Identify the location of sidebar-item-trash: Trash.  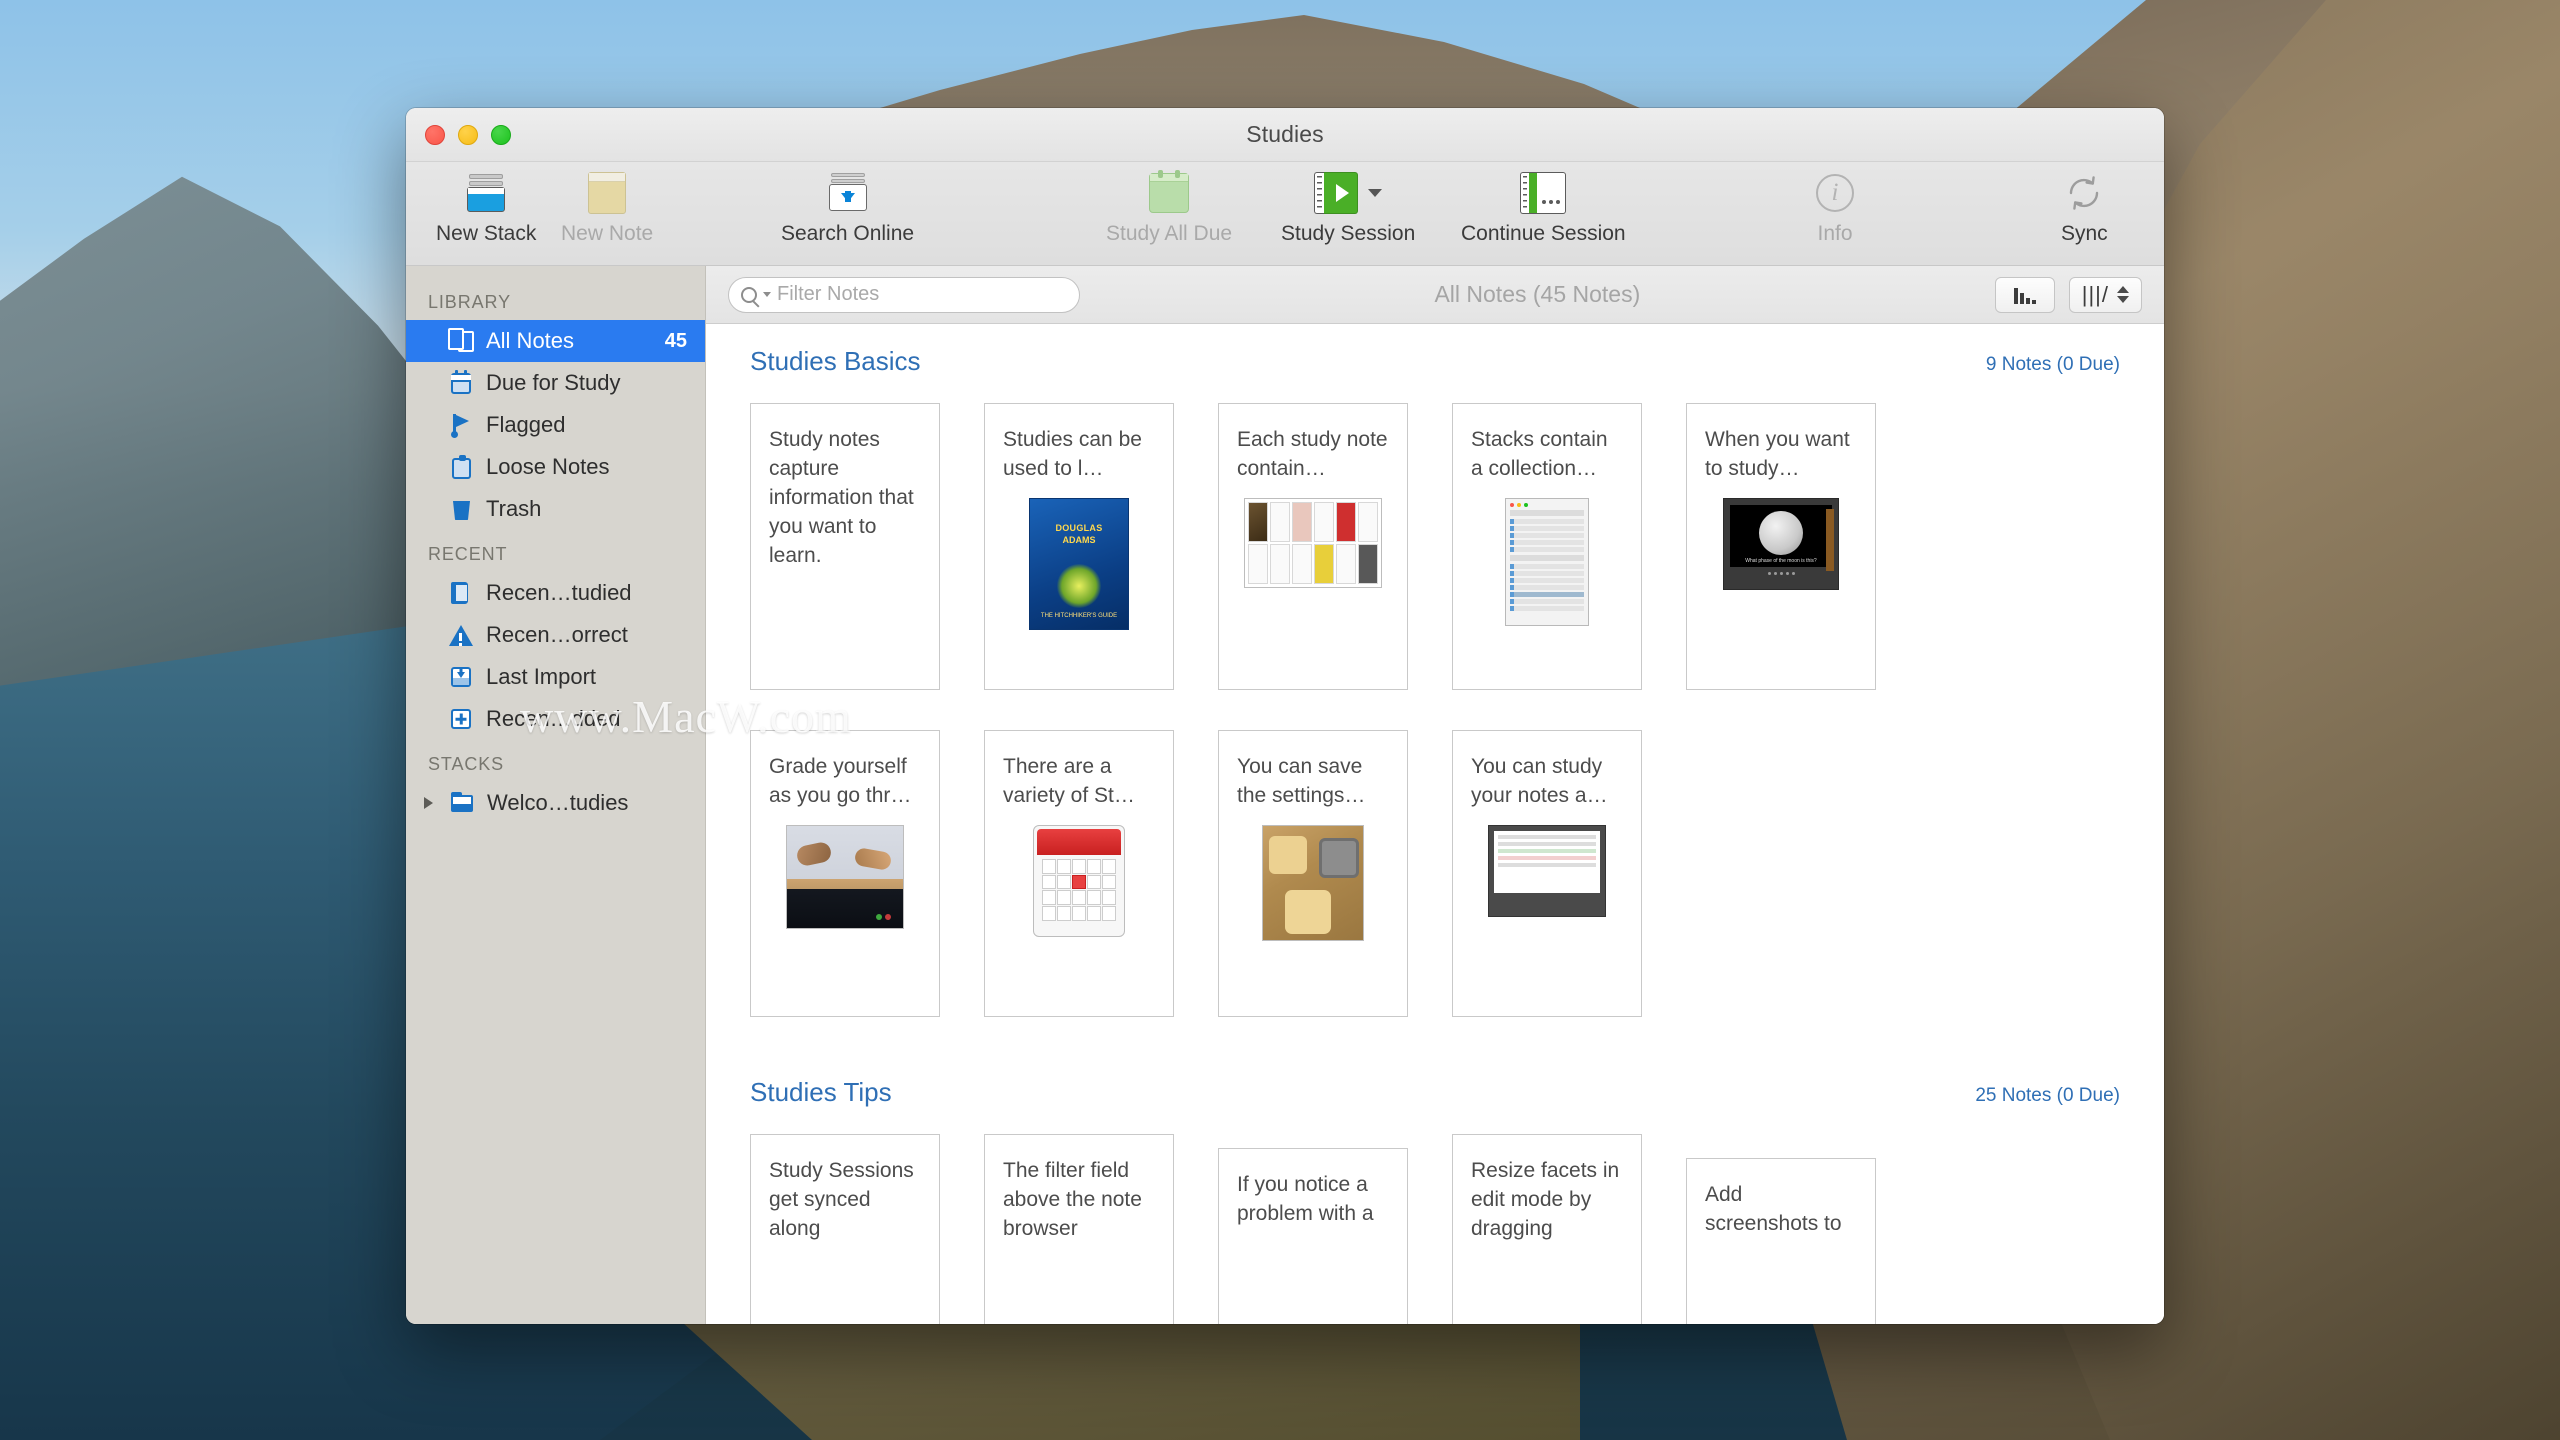
(555, 509).